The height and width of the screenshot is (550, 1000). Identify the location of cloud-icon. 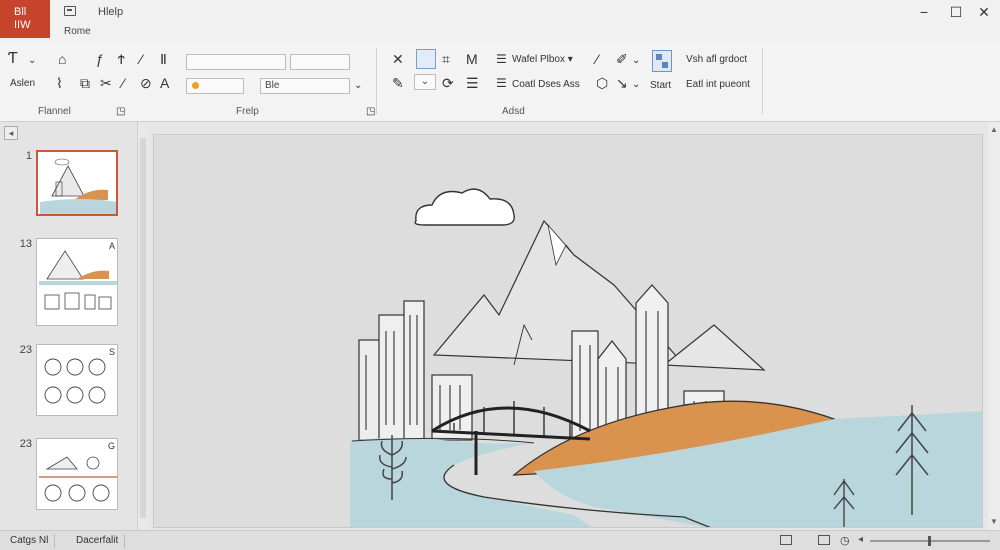
(464, 207).